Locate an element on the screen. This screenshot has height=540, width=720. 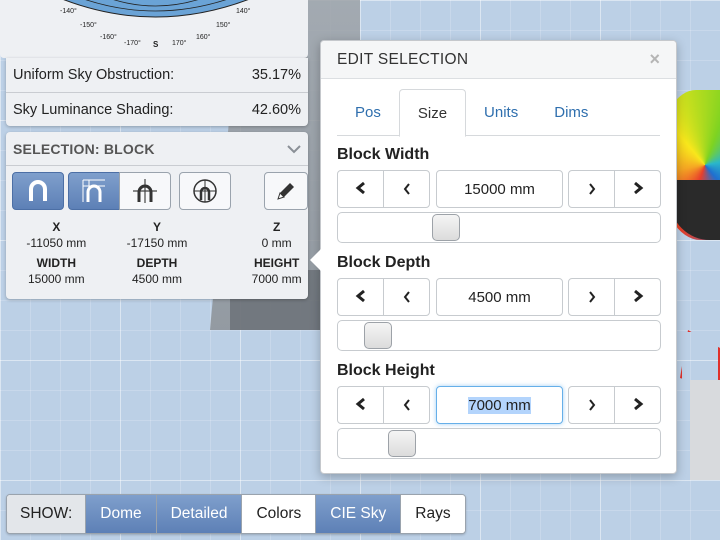
coord-y-value: -17150 mm is located at coordinates (157, 243).